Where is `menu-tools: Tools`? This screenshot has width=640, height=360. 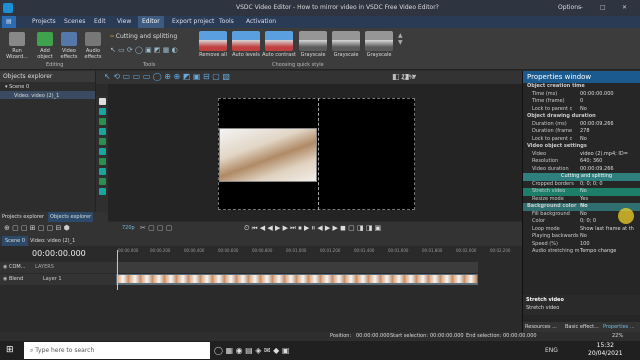 menu-tools: Tools is located at coordinates (226, 22).